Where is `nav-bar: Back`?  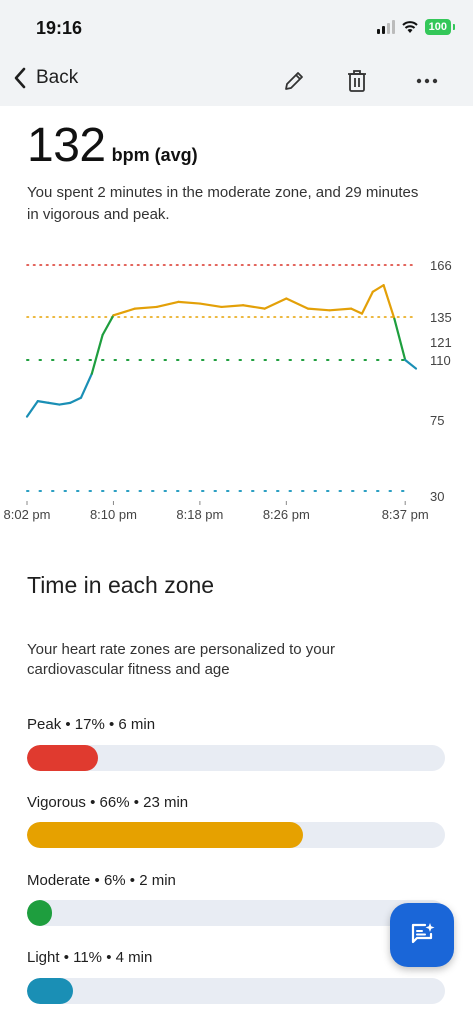
nav-bar: Back is located at coordinates (236, 81).